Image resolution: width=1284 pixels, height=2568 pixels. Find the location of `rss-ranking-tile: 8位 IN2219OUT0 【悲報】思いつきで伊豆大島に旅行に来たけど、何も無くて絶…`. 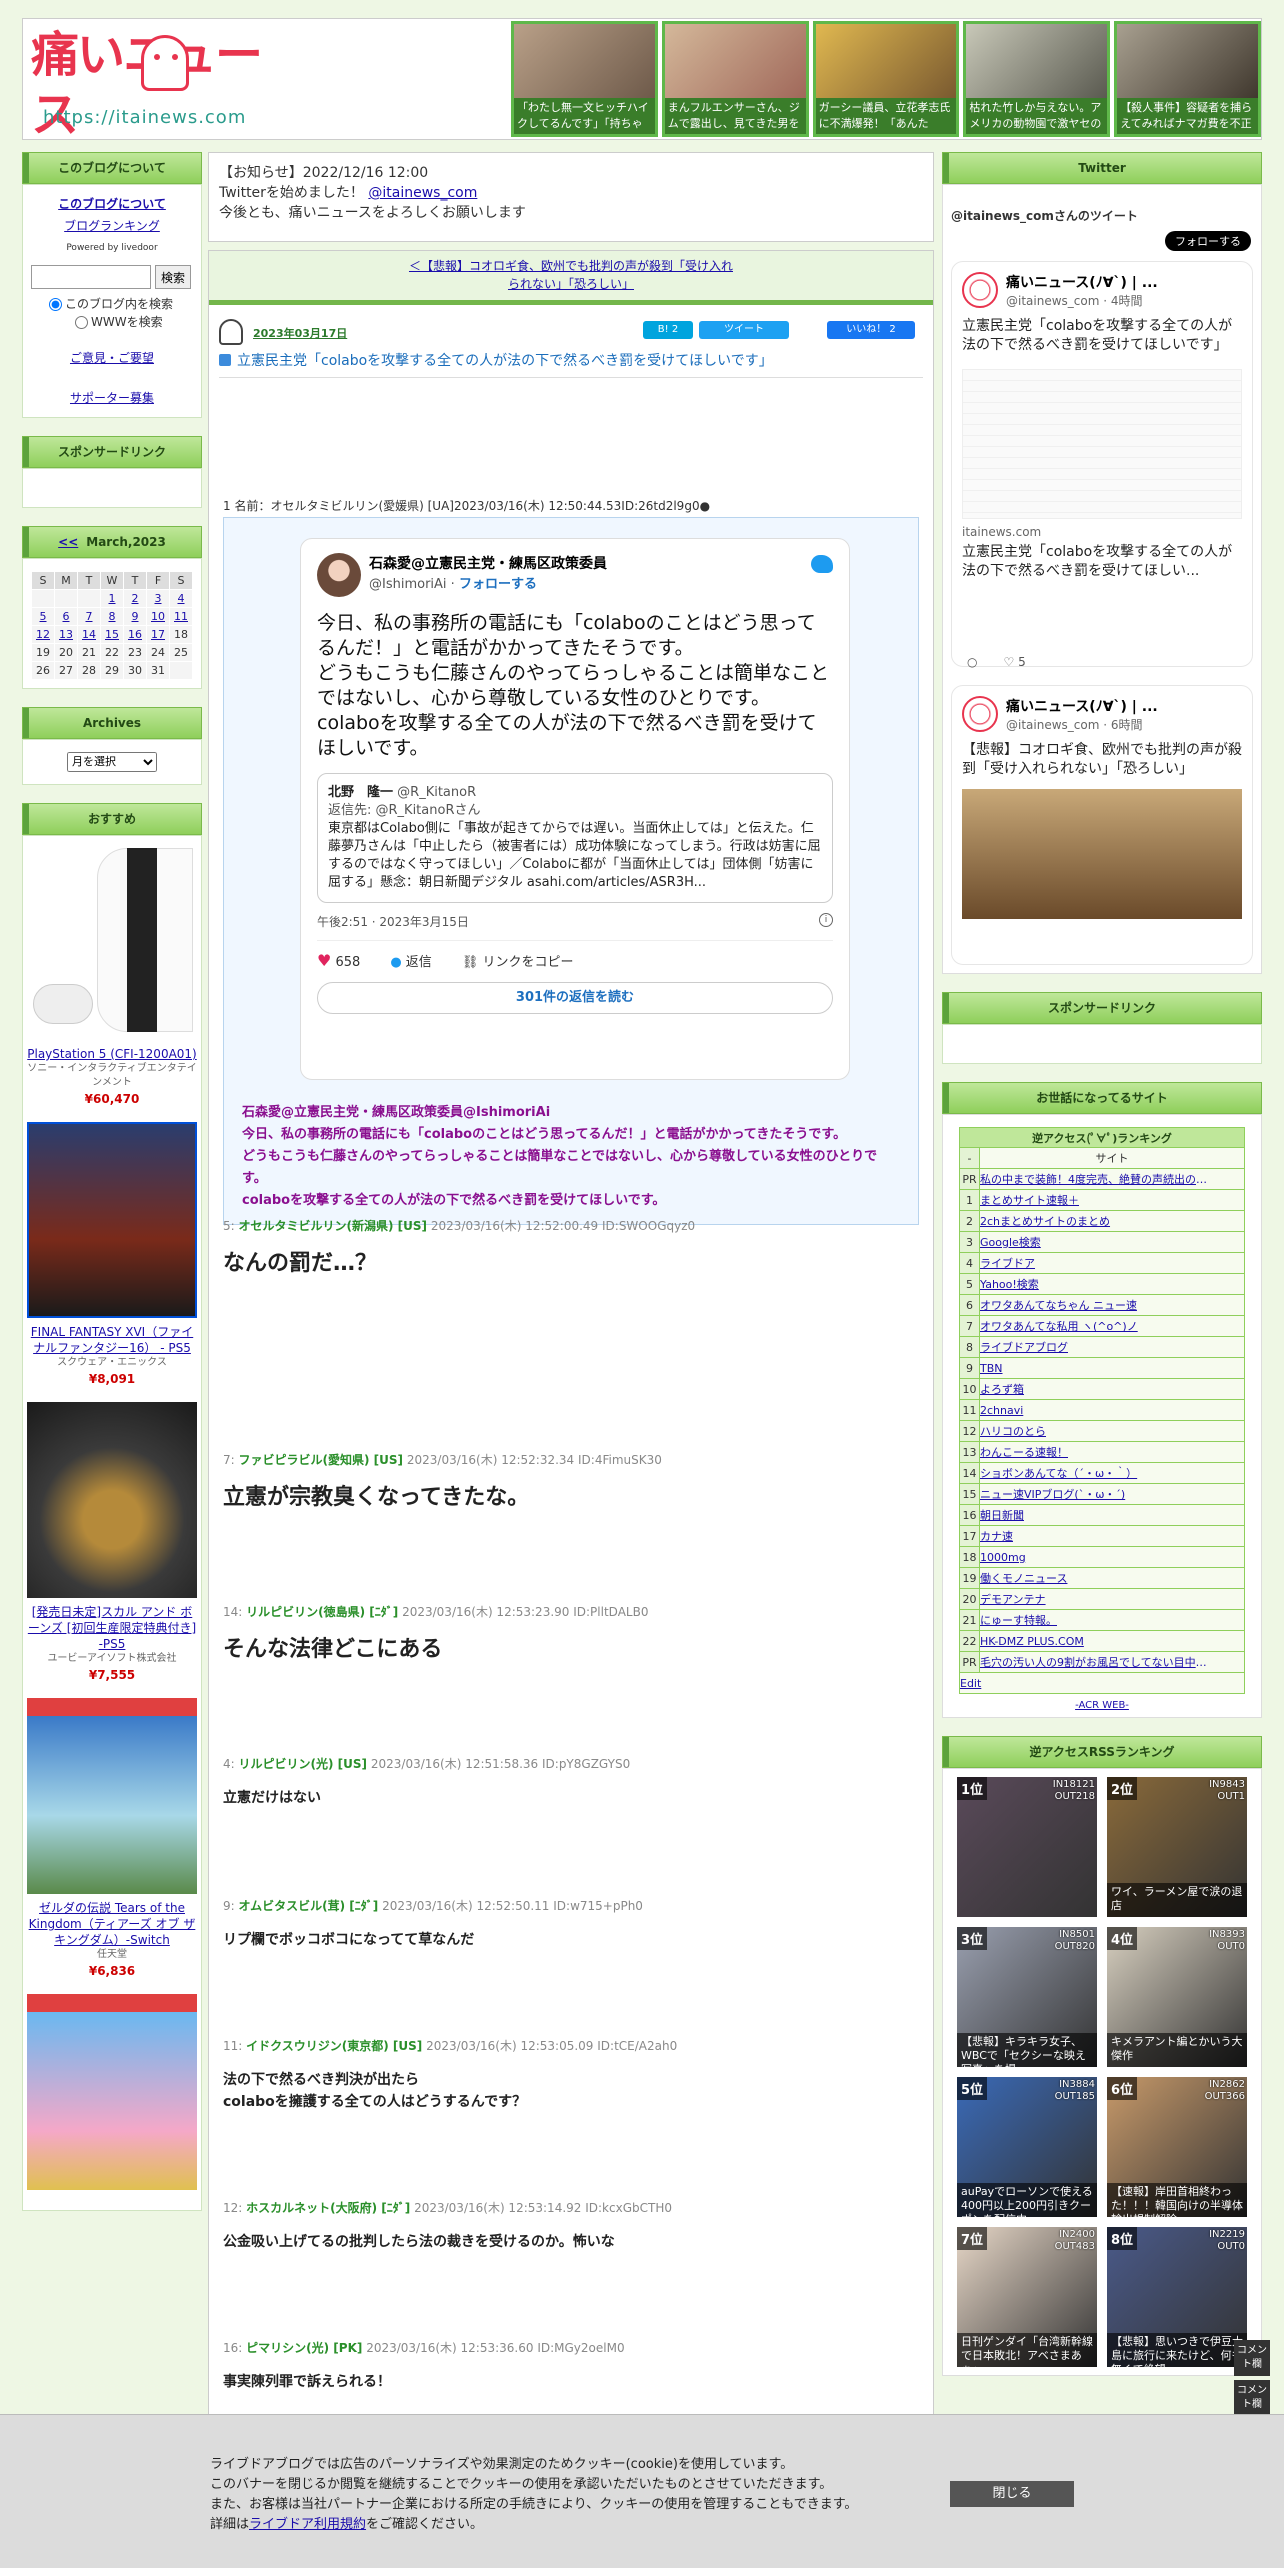

rss-ranking-tile: 8位 IN2219OUT0 【悲報】思いつきで伊豆大島に旅行に来たけど、何も無くて絶… is located at coordinates (1177, 2297).